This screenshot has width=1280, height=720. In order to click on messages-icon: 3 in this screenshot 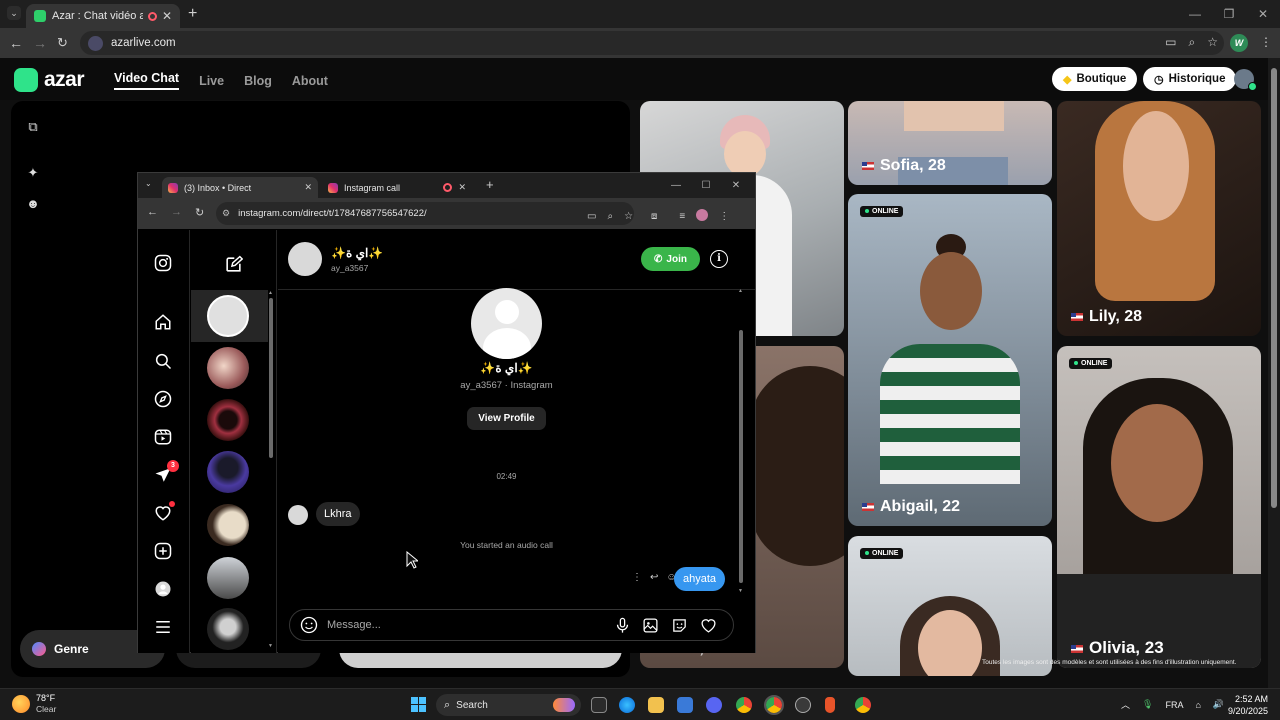, I will do `click(166, 472)`.